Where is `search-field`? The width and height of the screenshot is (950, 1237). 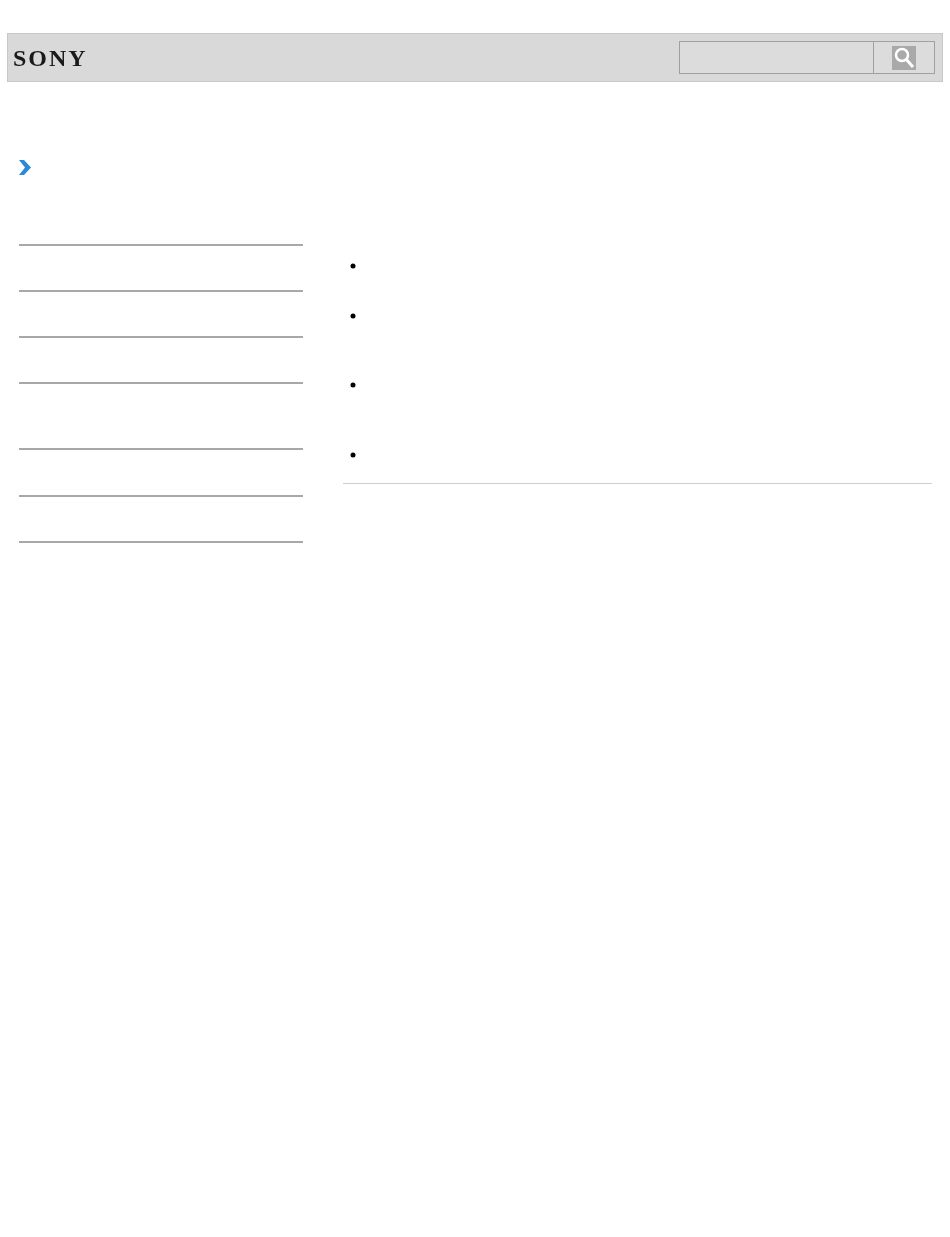 search-field is located at coordinates (776, 57).